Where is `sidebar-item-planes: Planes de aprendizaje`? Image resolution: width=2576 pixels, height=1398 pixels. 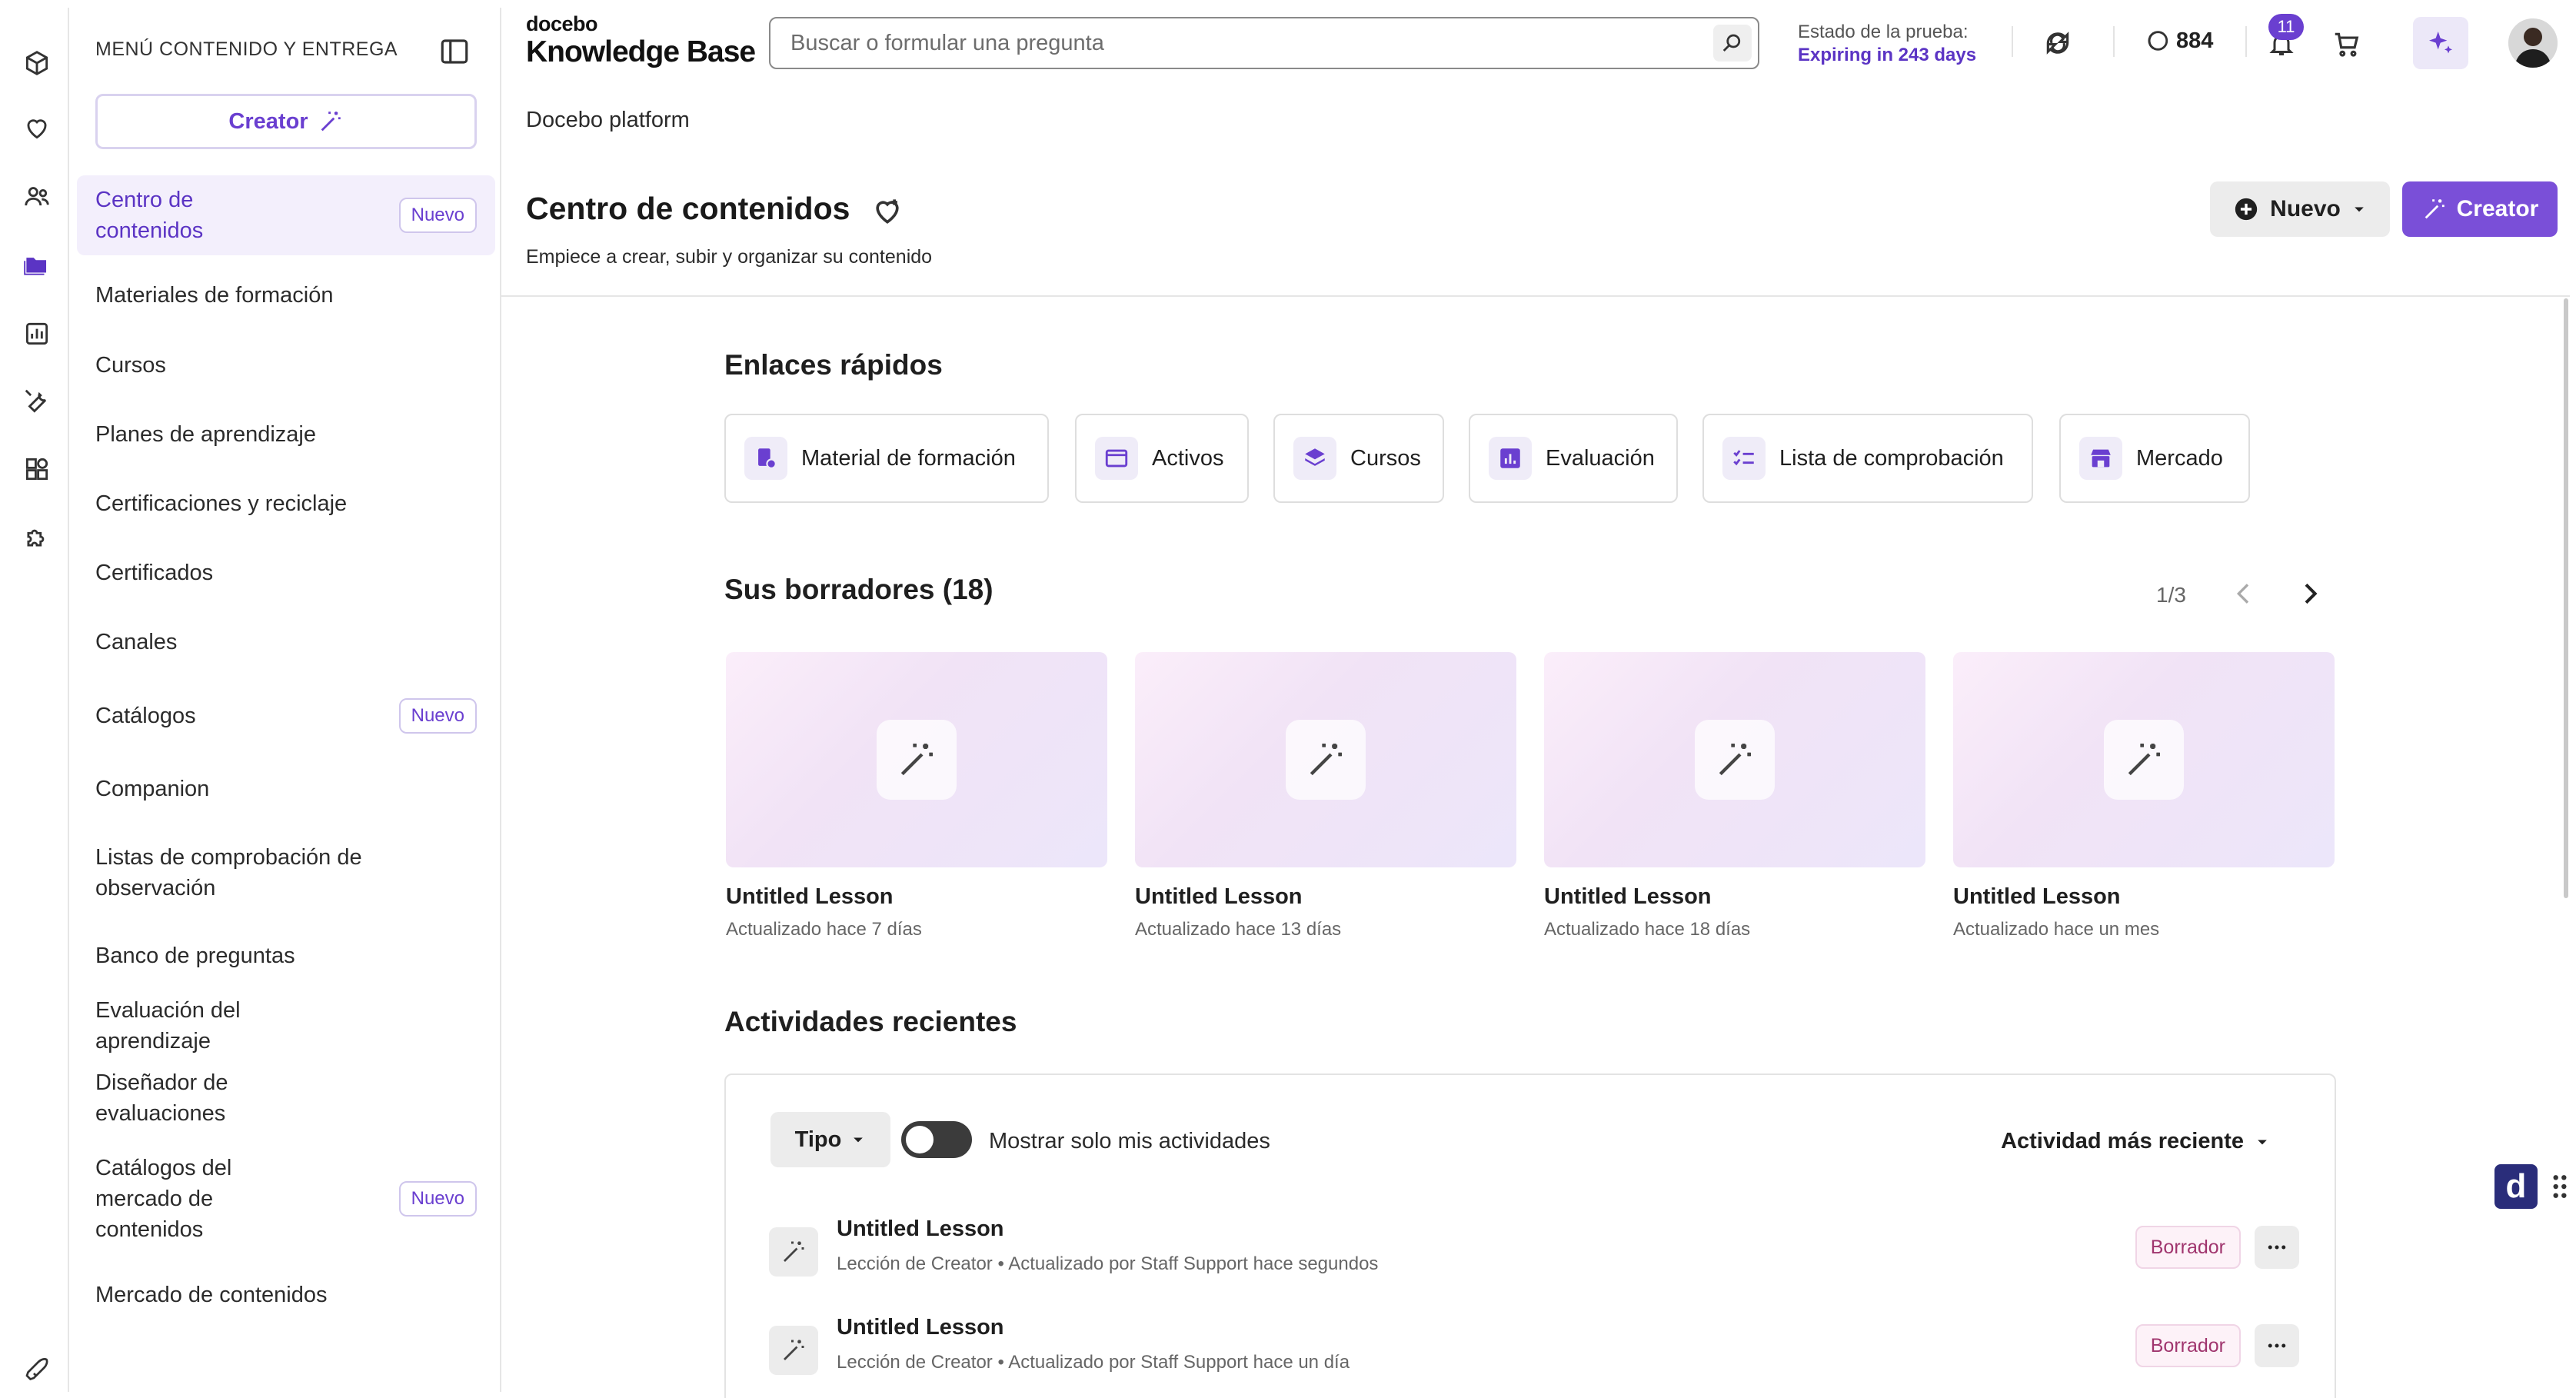 sidebar-item-planes: Planes de aprendizaje is located at coordinates (286, 434).